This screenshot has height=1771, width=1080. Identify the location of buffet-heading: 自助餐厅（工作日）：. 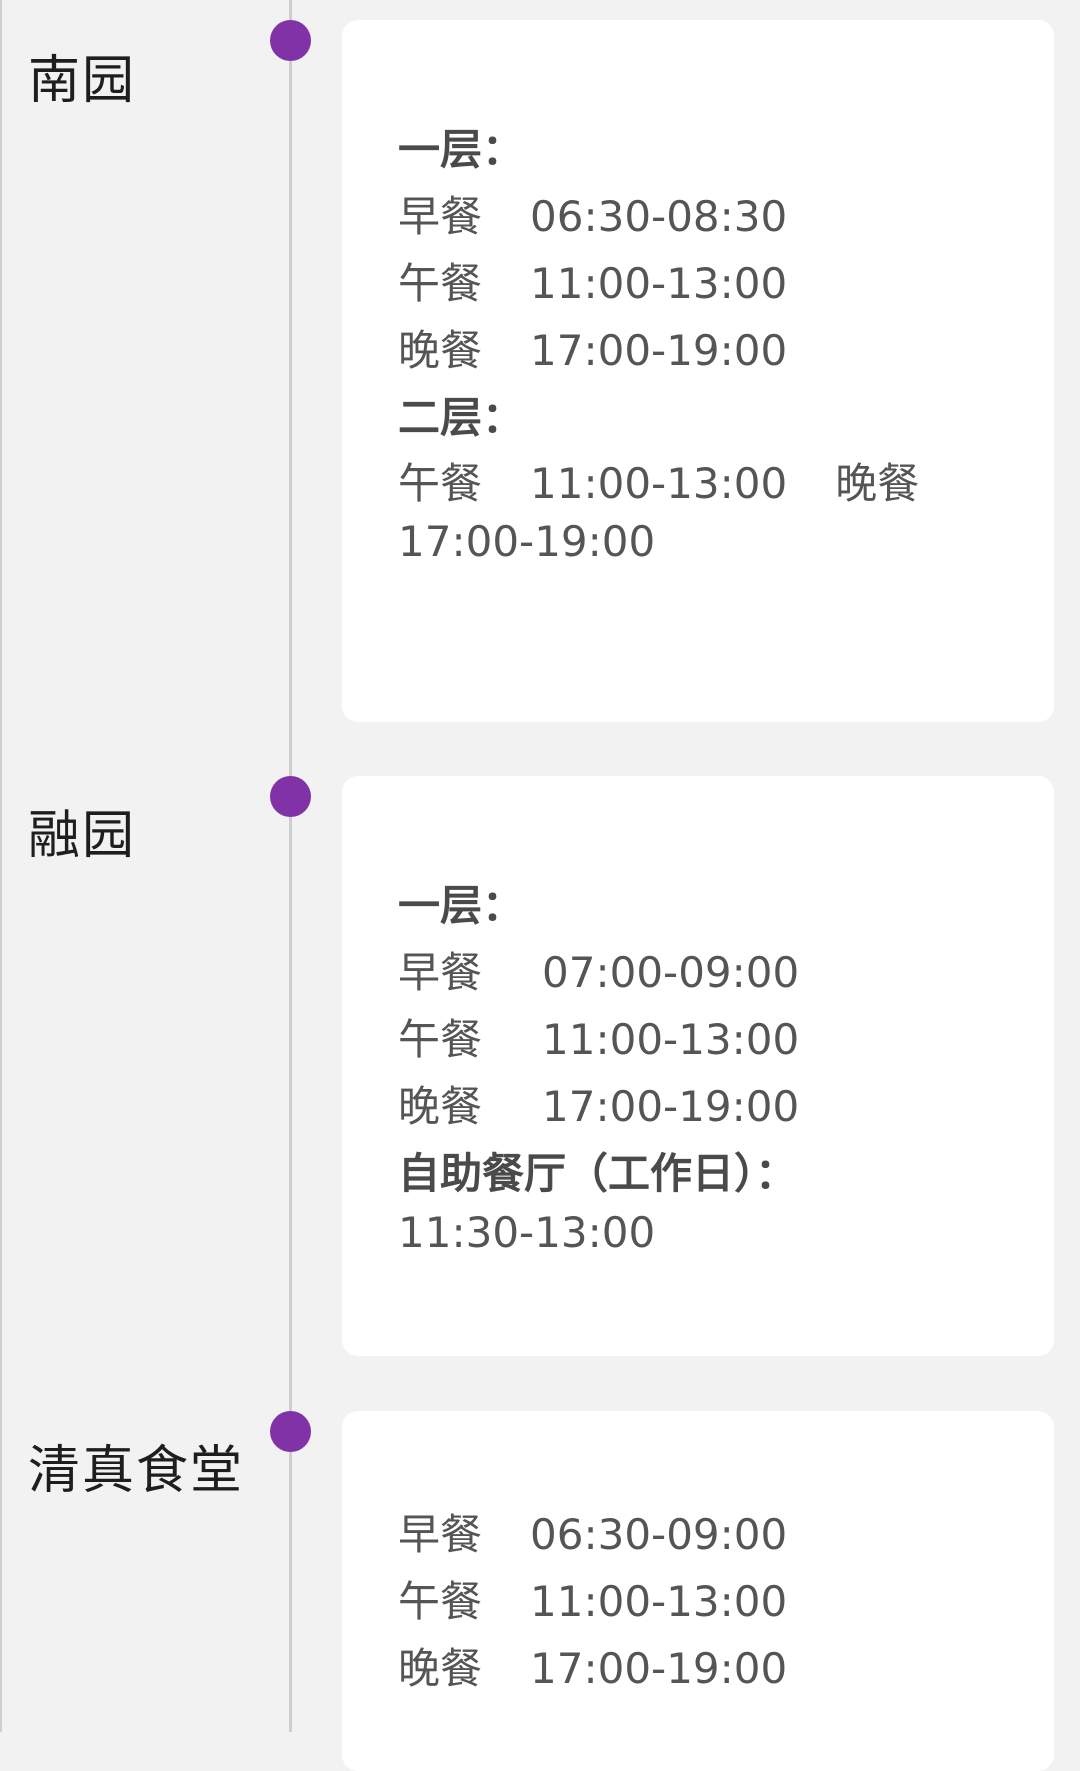
(598, 1173).